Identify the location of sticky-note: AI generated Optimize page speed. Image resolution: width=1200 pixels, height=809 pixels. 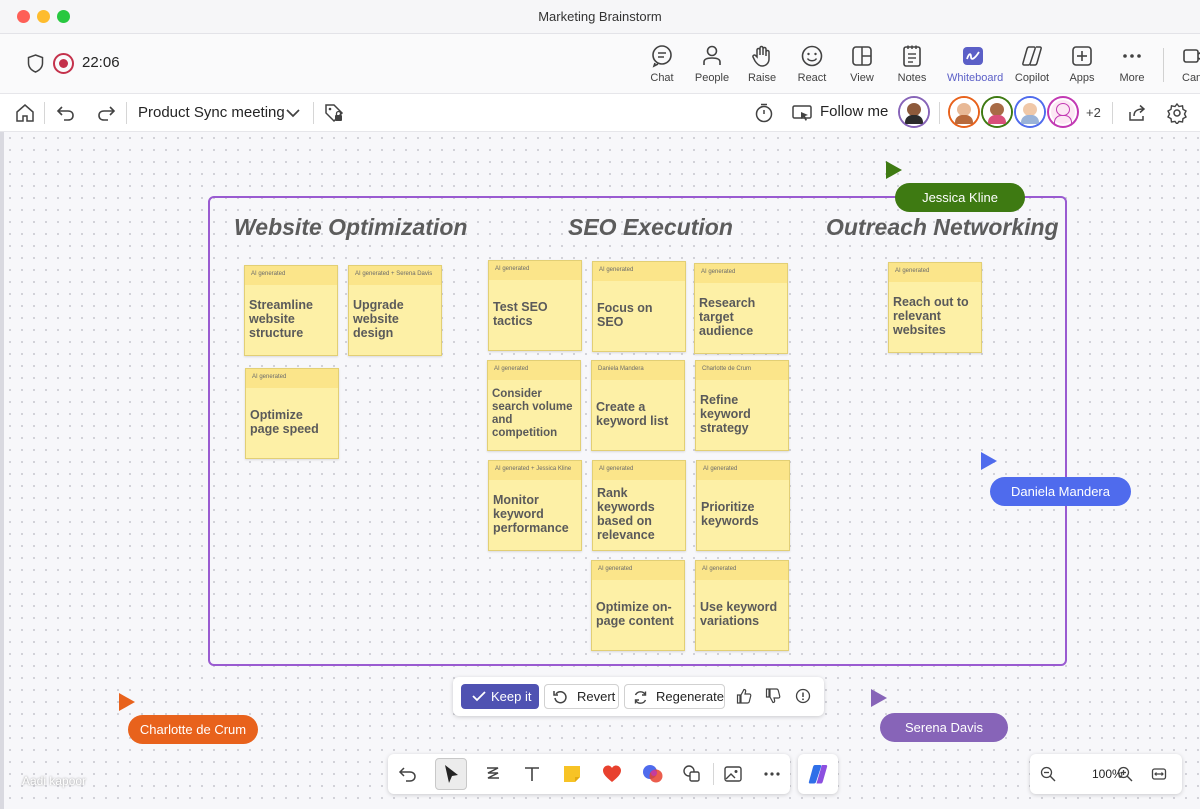
(292, 413).